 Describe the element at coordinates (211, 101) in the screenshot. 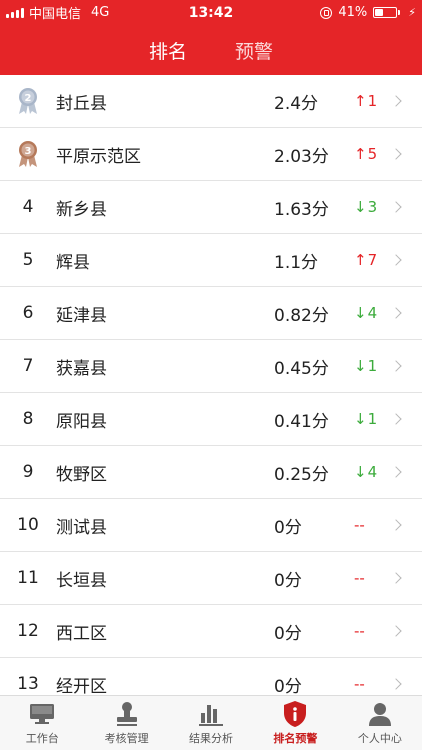

I see `table-row: 2 封丘县 2.4分 ↑ 1` at that location.